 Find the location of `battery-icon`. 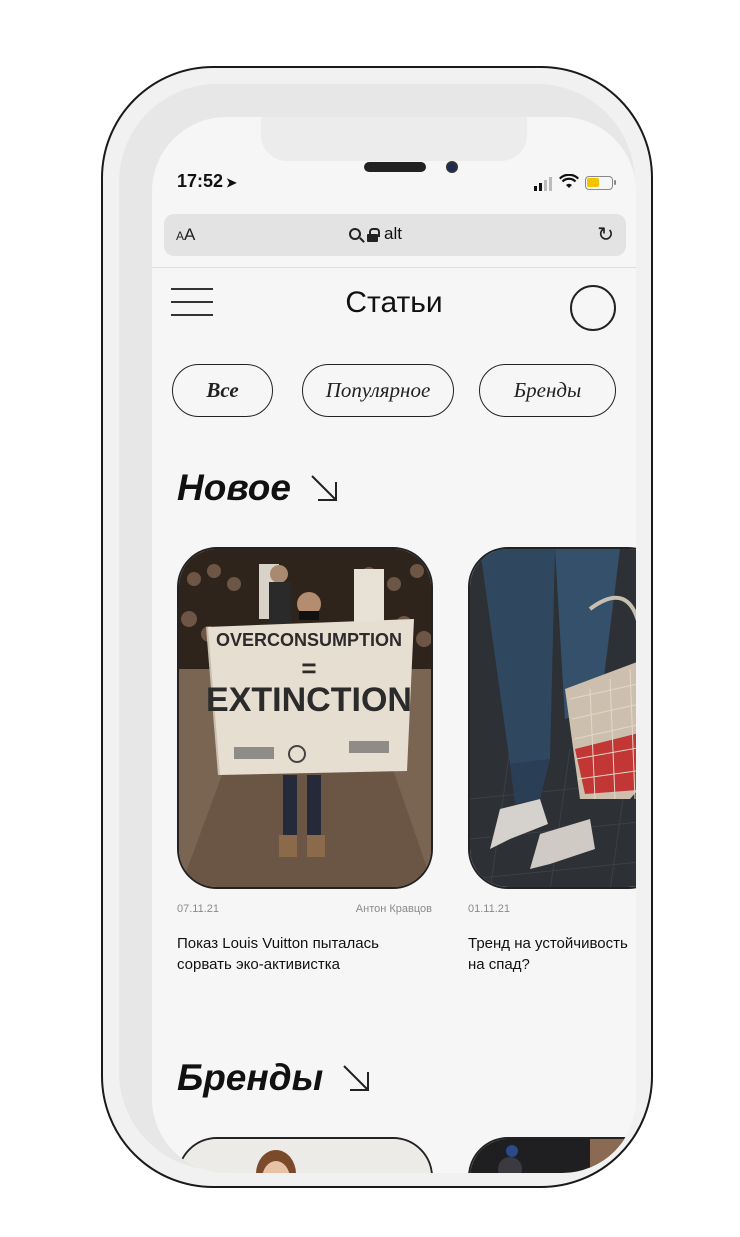

battery-icon is located at coordinates (600, 183).